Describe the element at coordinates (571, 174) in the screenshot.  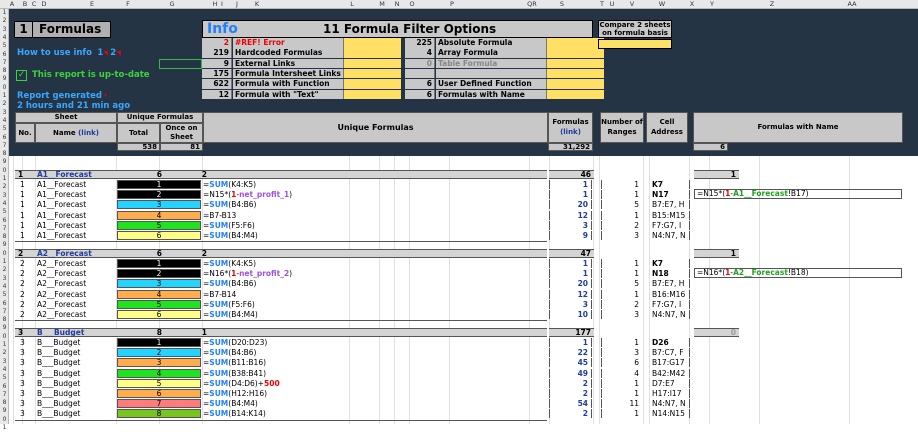
I see `section-formulas: 46` at that location.